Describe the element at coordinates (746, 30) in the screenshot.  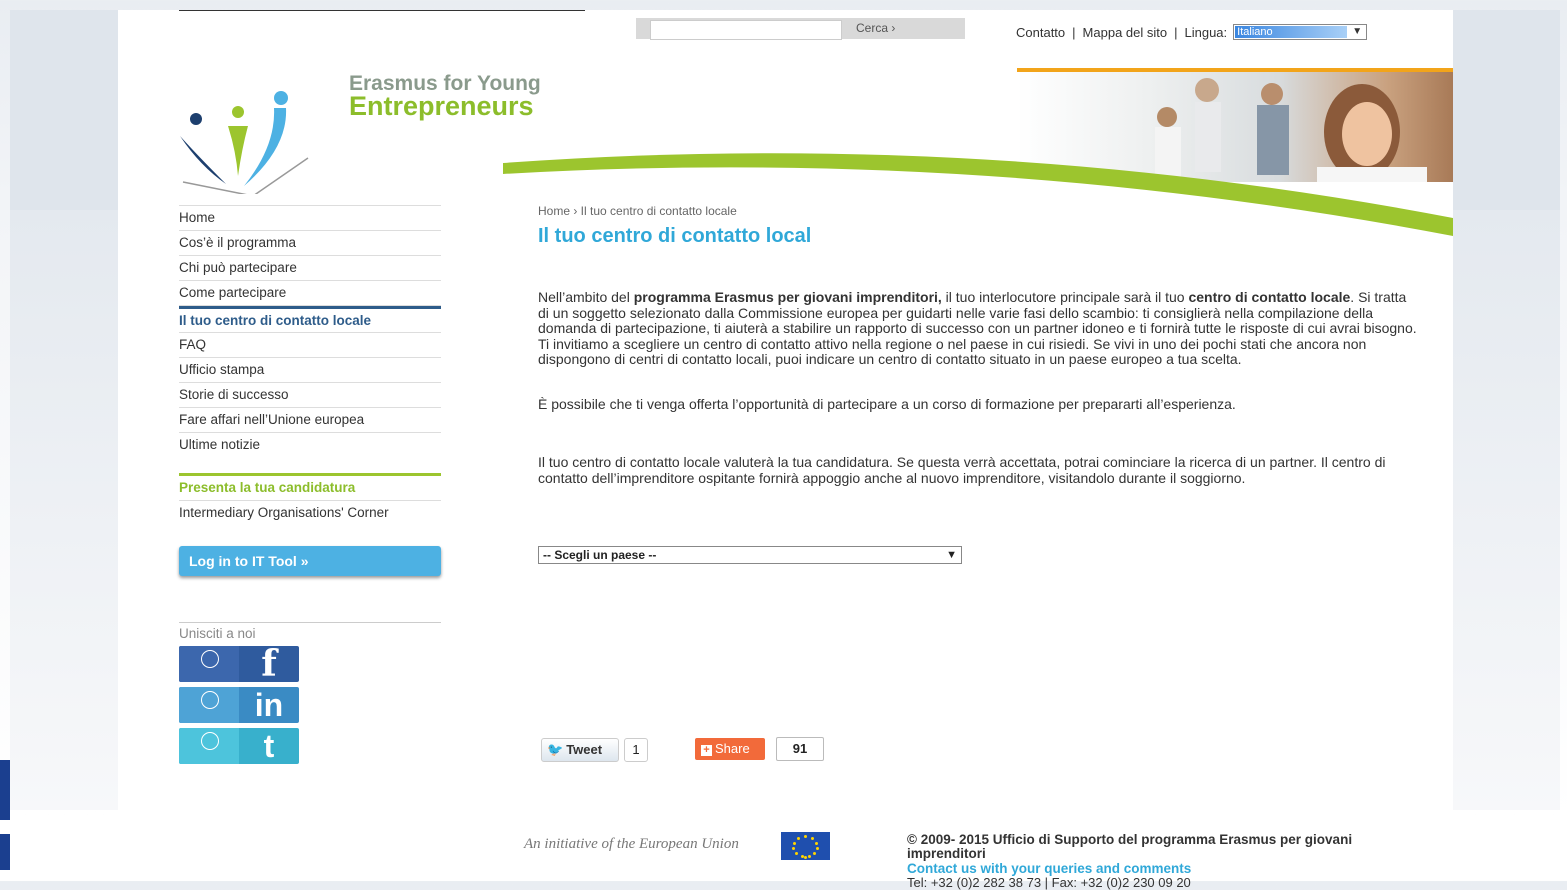
I see `search-input` at that location.